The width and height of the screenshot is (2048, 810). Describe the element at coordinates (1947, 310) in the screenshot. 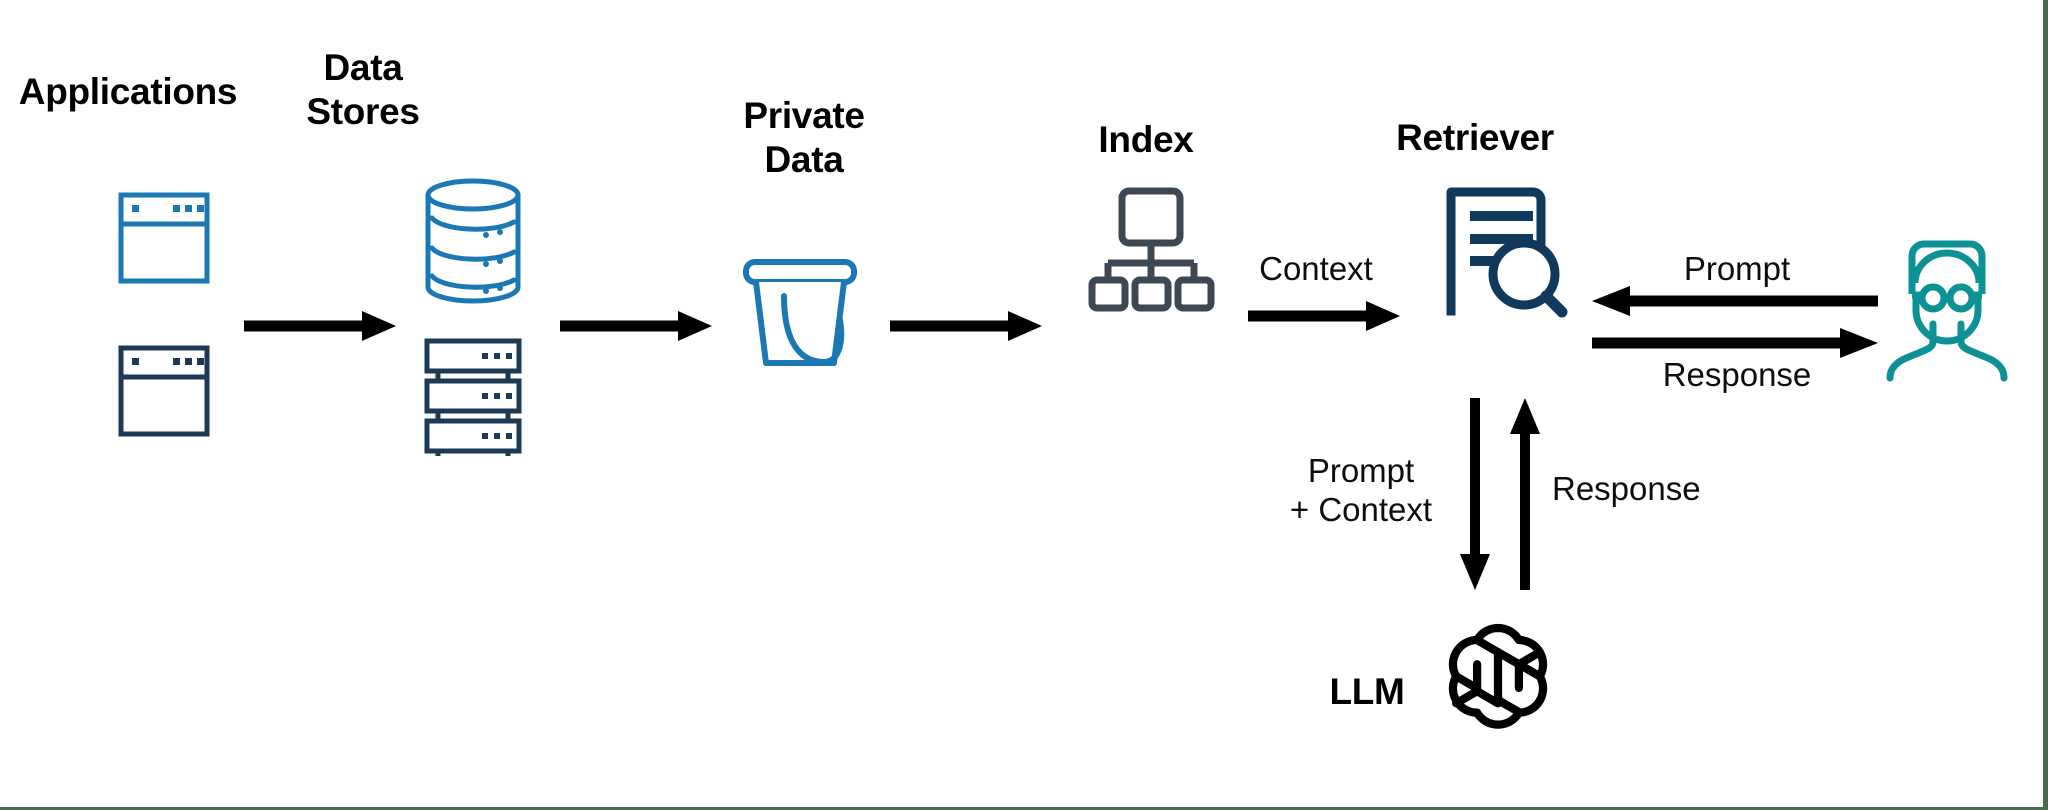

I see `user-with-glasses-icon` at that location.